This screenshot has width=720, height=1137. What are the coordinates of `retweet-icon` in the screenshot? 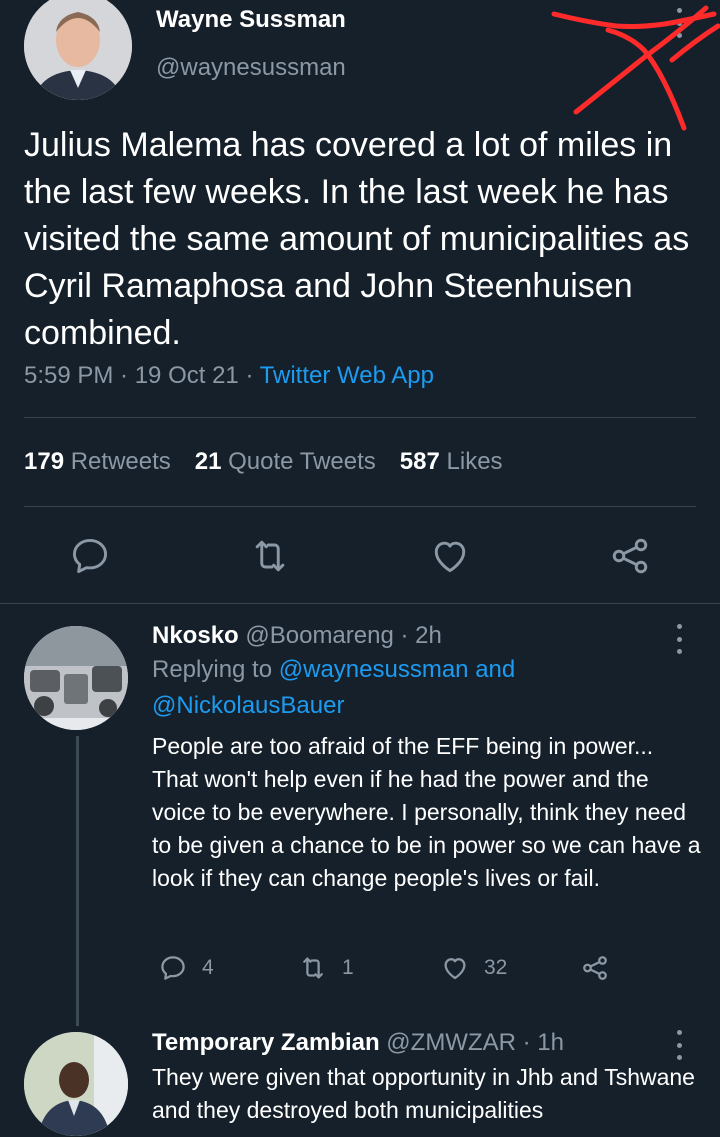 It's located at (270, 556).